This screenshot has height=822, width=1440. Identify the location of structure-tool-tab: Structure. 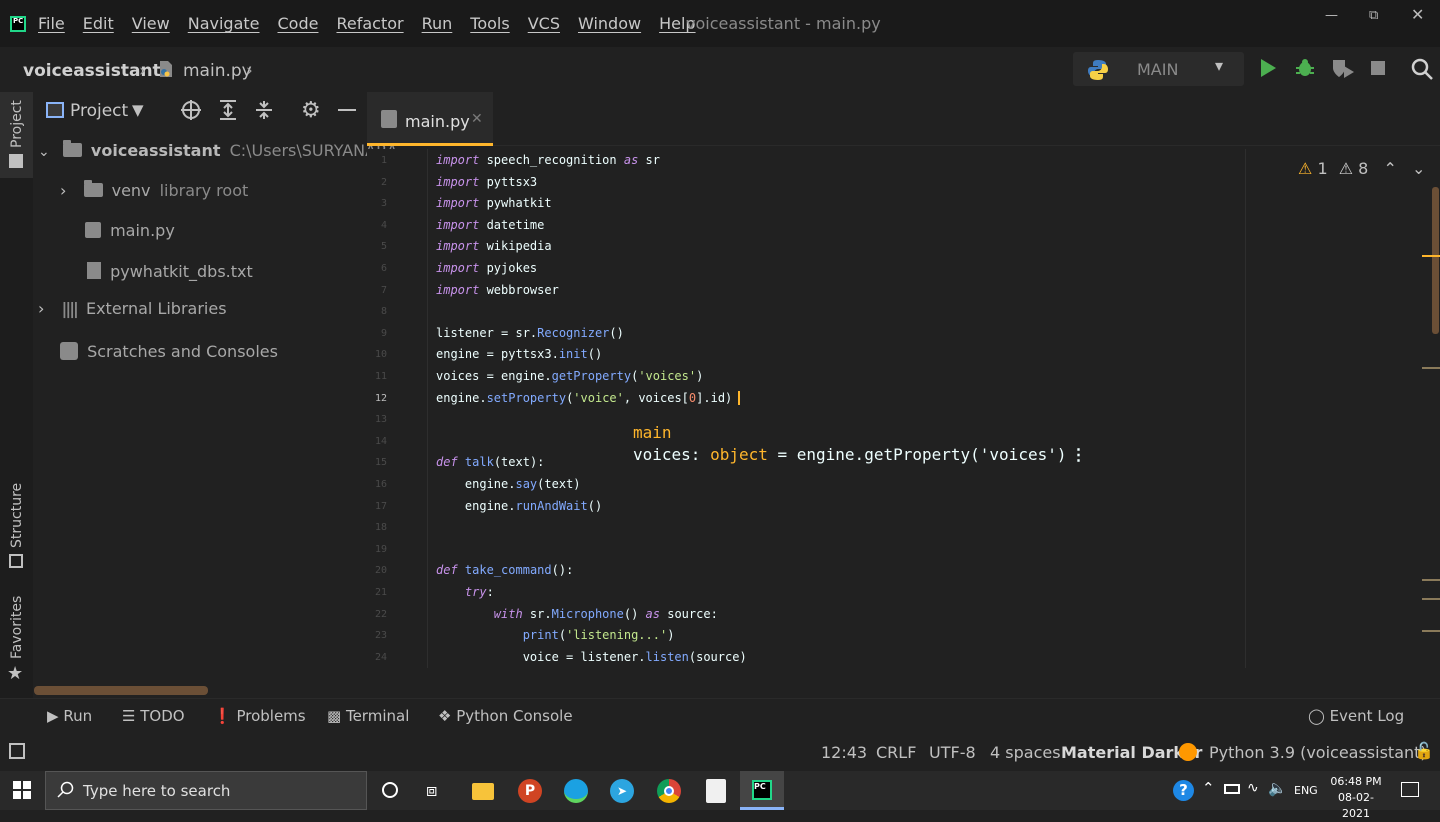
(16, 527).